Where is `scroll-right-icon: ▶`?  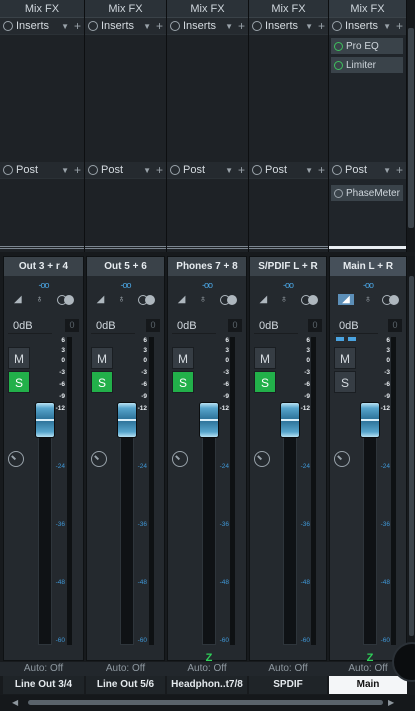 scroll-right-icon: ▶ is located at coordinates (391, 702).